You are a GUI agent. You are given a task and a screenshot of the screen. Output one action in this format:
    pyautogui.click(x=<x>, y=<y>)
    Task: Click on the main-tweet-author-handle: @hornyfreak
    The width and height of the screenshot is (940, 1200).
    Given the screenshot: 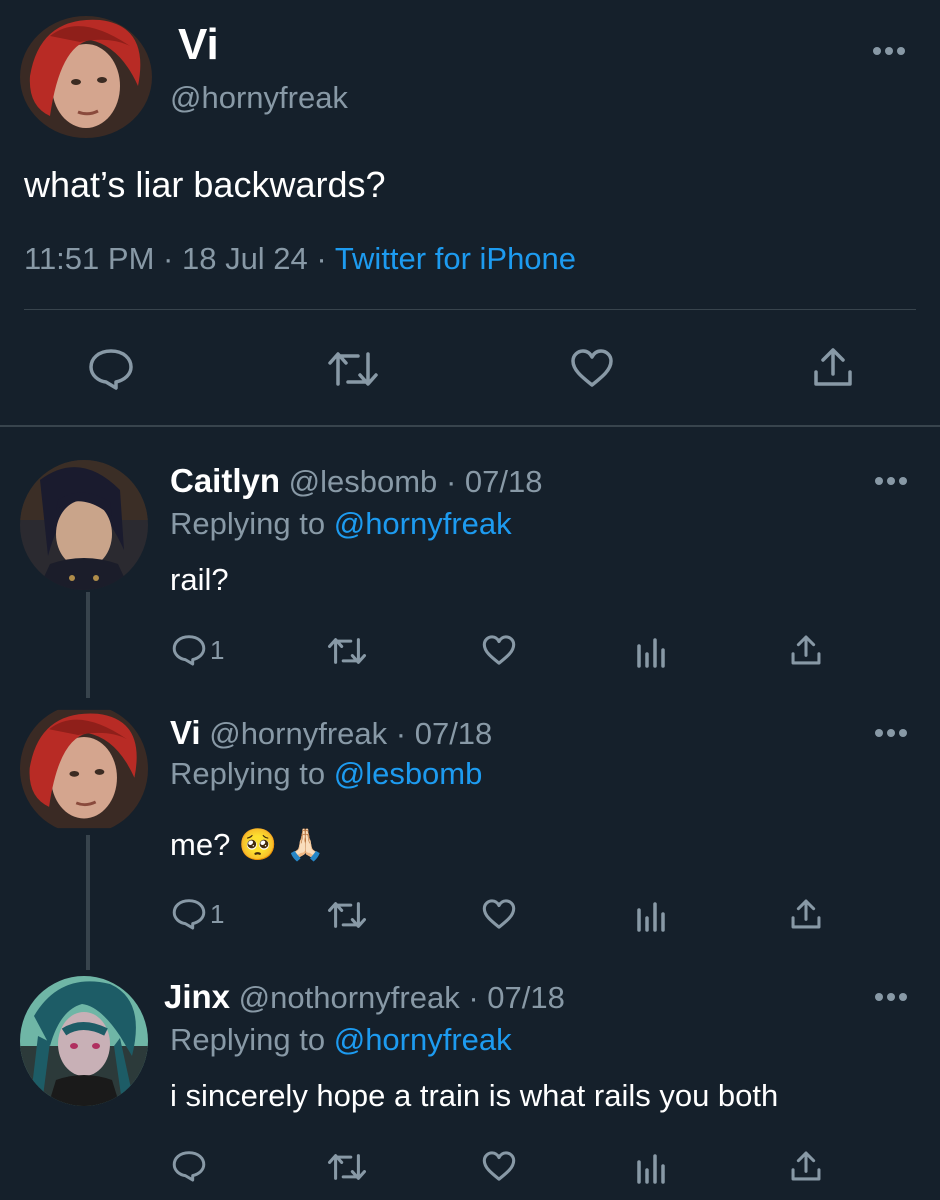 What is the action you would take?
    pyautogui.click(x=259, y=98)
    